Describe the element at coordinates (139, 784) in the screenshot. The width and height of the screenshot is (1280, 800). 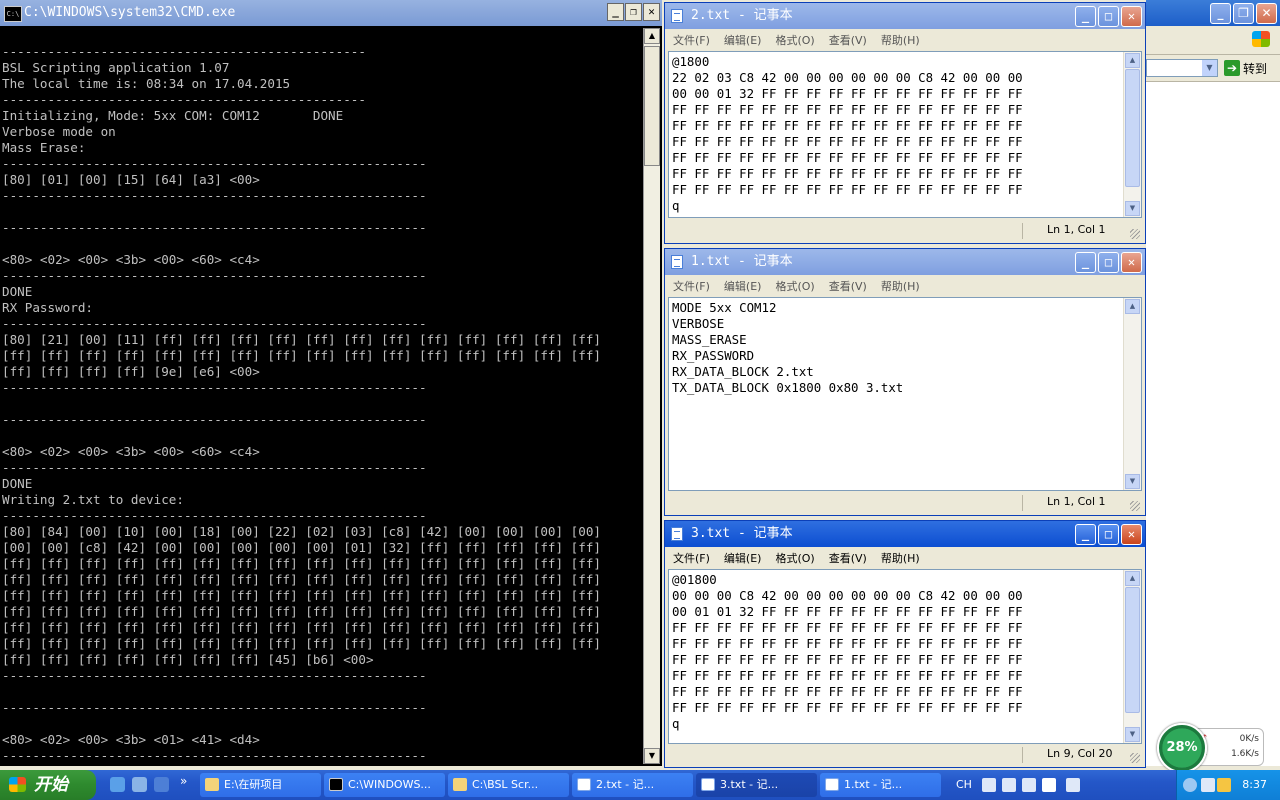
I see `quicklaunch-media-icon` at that location.